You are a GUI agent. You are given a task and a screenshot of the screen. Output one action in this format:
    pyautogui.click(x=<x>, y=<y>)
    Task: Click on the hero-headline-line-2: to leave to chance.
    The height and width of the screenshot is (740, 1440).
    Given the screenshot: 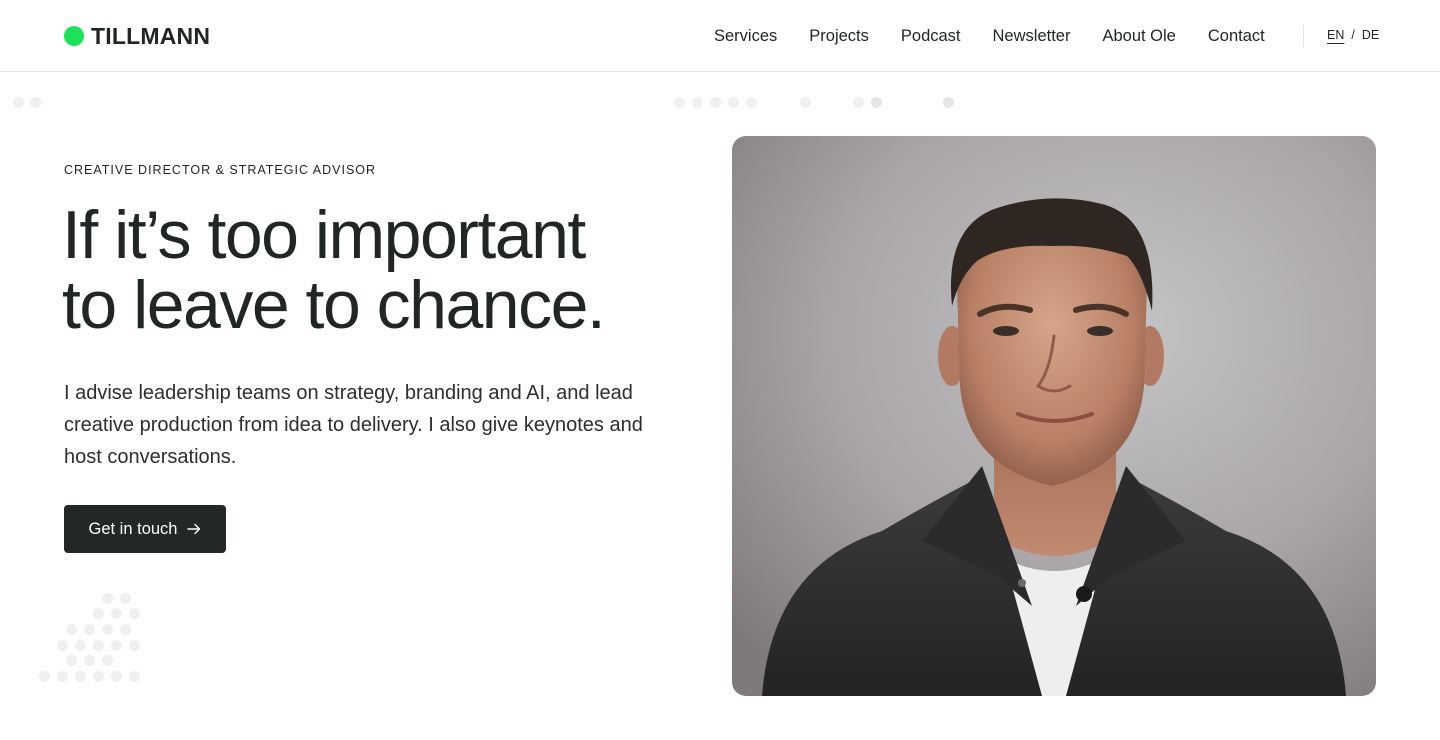 What is the action you would take?
    pyautogui.click(x=334, y=305)
    